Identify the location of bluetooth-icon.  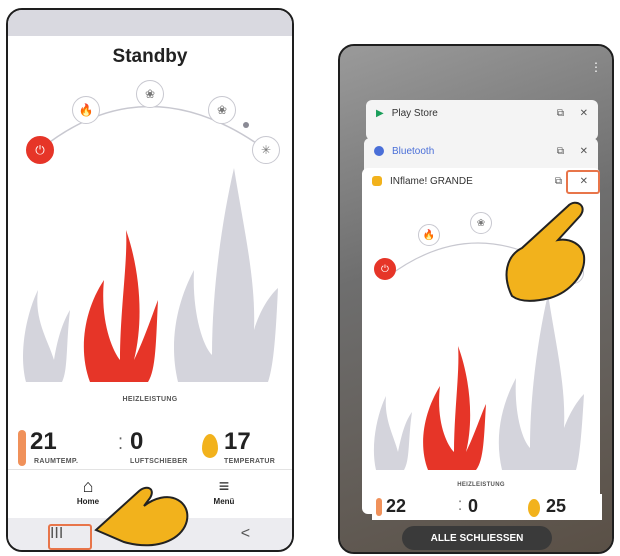
(379, 151).